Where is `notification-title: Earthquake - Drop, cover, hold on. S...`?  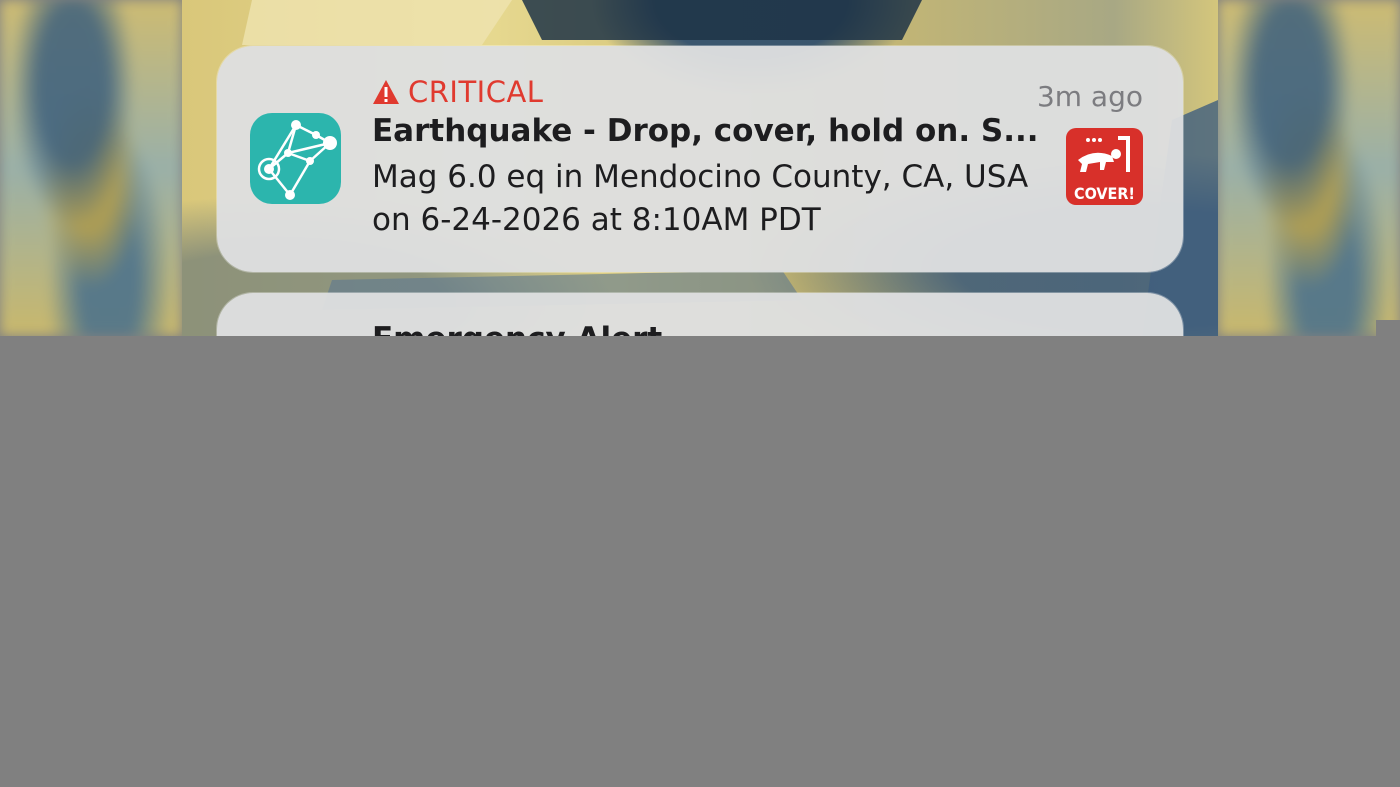
notification-title: Earthquake - Drop, cover, hold on. S... is located at coordinates (705, 131).